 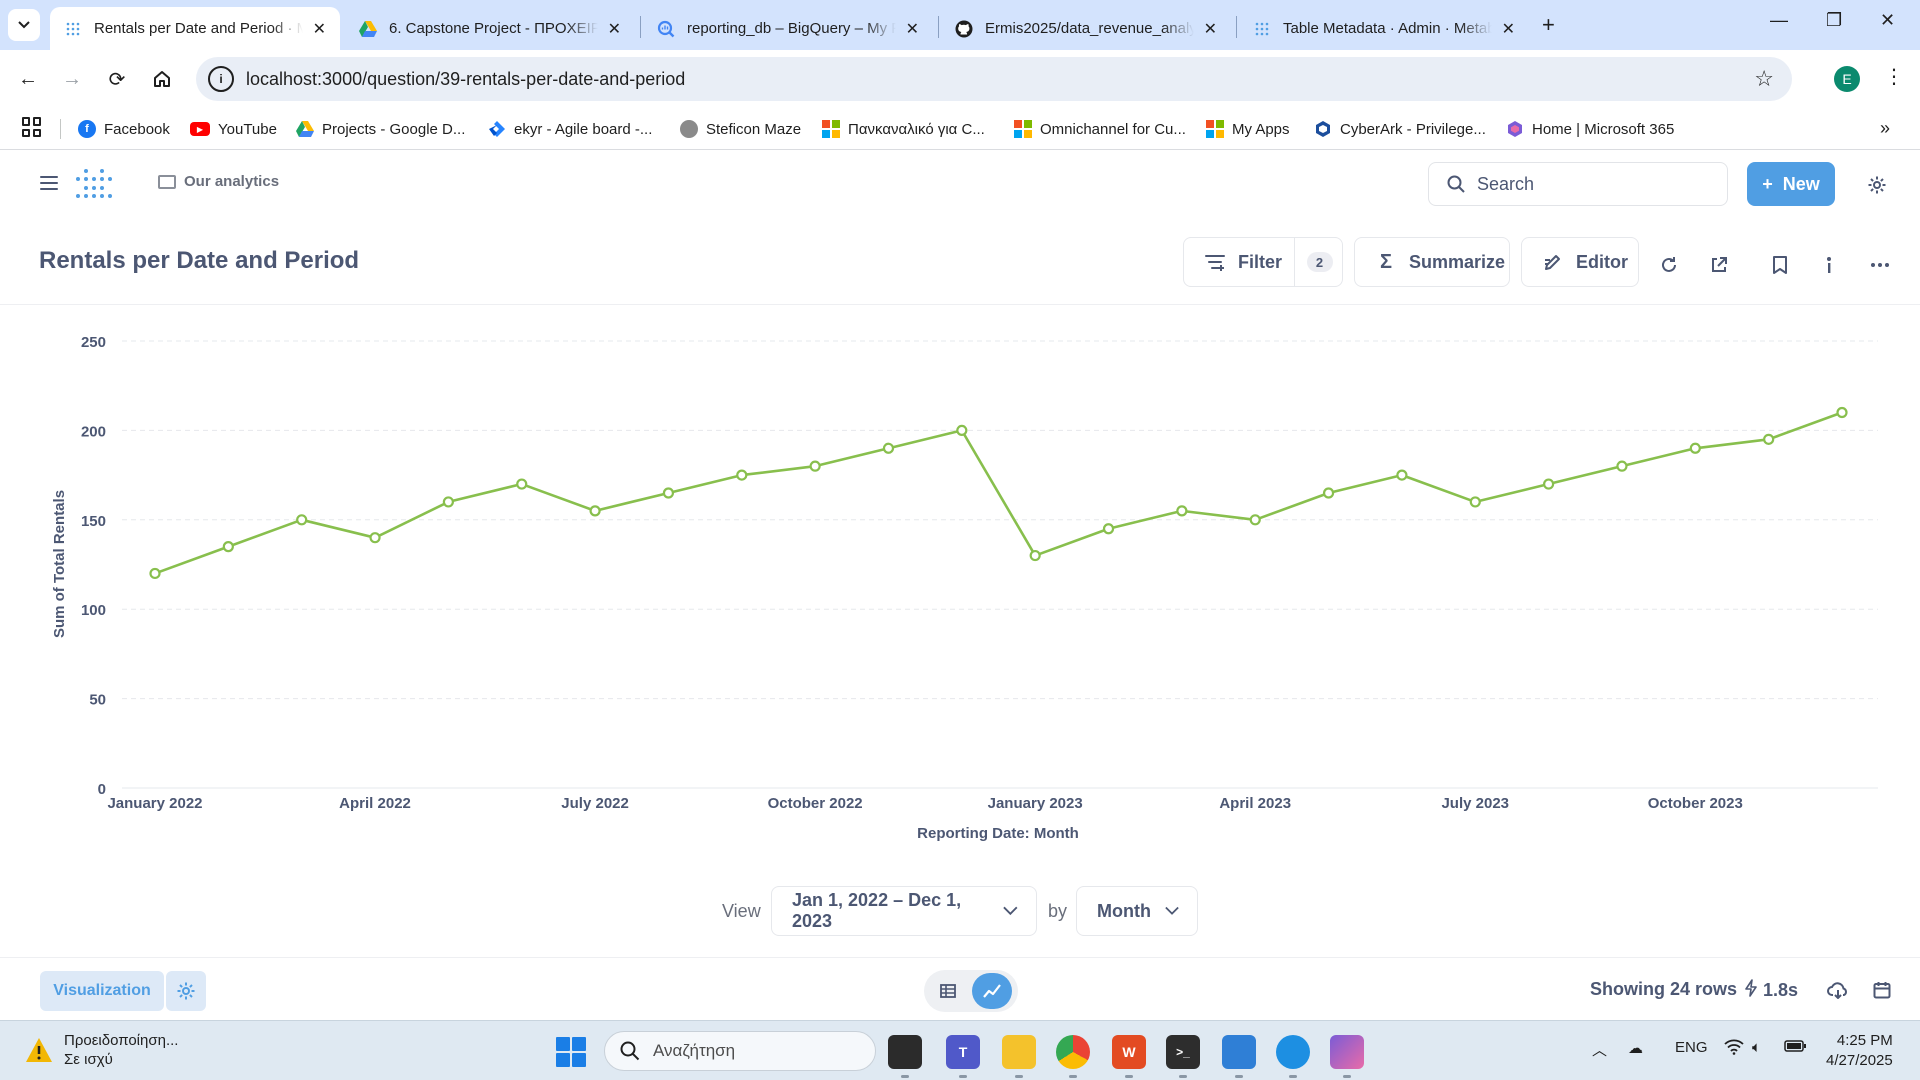 What do you see at coordinates (218, 181) in the screenshot?
I see `collection-breadcrumb: Our analytics` at bounding box center [218, 181].